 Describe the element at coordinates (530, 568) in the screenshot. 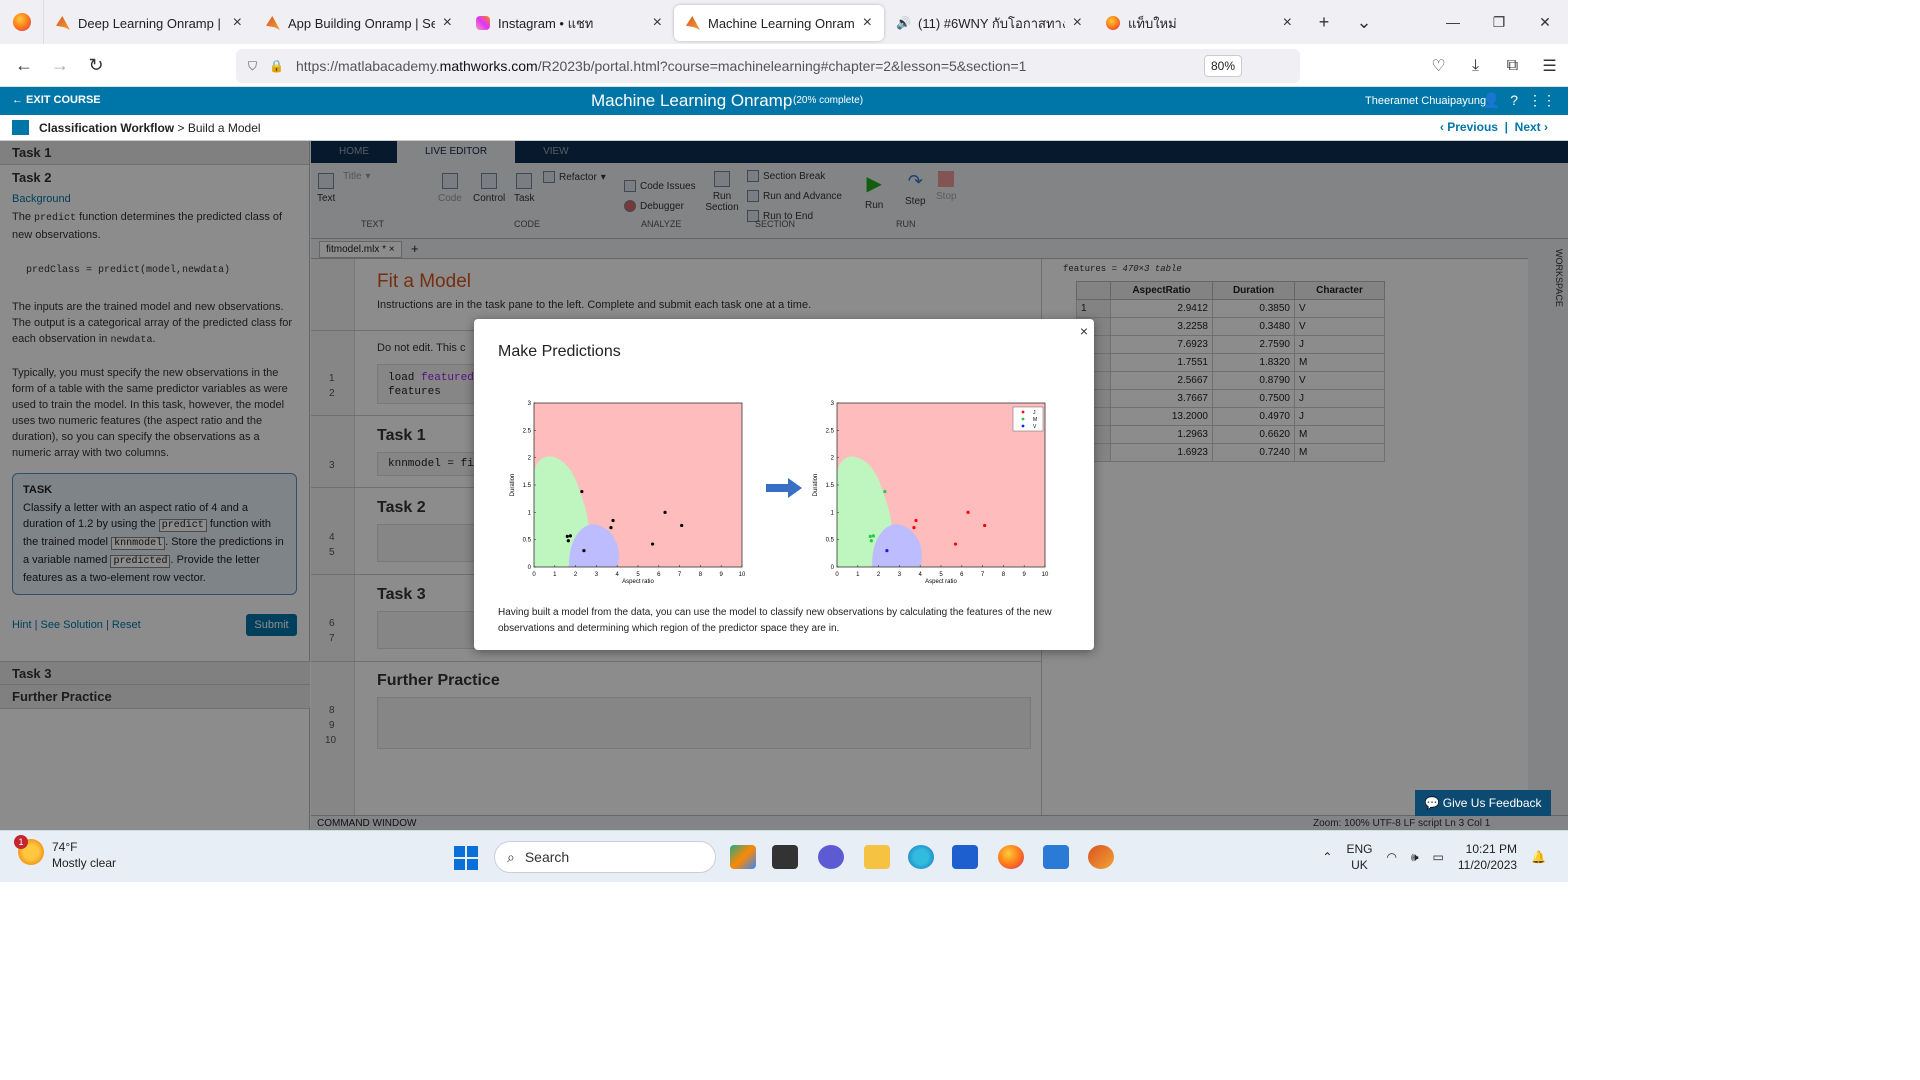

I see `y-tick-label: 0` at that location.